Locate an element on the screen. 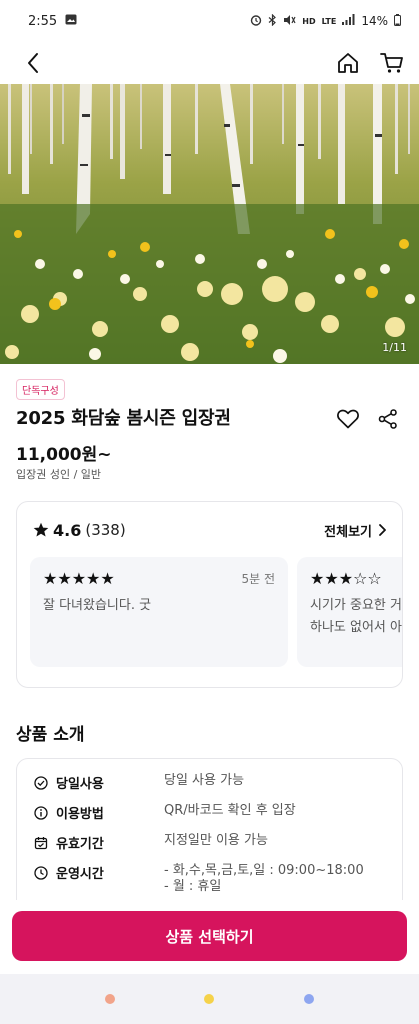 The width and height of the screenshot is (419, 1024). cart-button is located at coordinates (392, 63).